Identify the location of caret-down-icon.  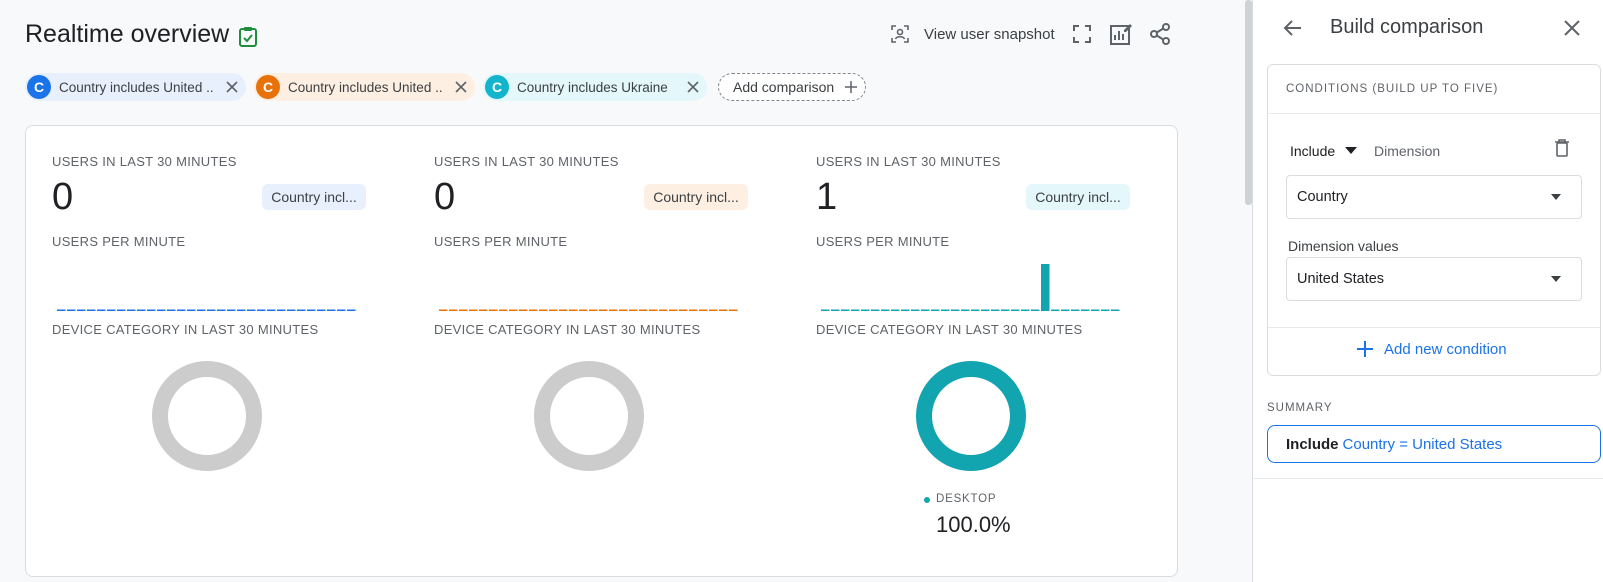
(1351, 150).